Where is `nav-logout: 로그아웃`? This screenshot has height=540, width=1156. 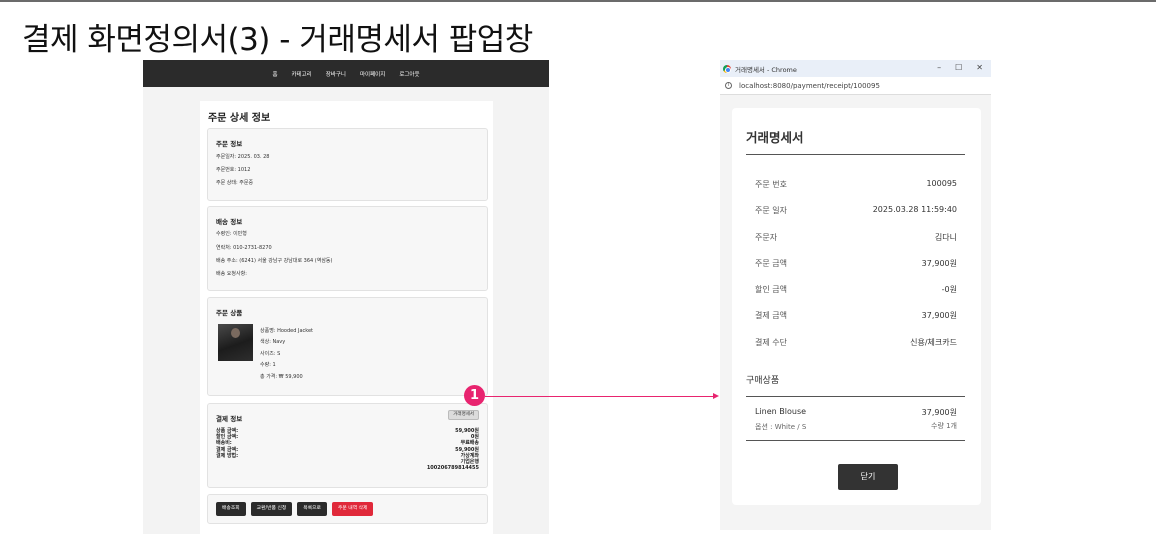
nav-logout: 로그아웃 is located at coordinates (409, 74).